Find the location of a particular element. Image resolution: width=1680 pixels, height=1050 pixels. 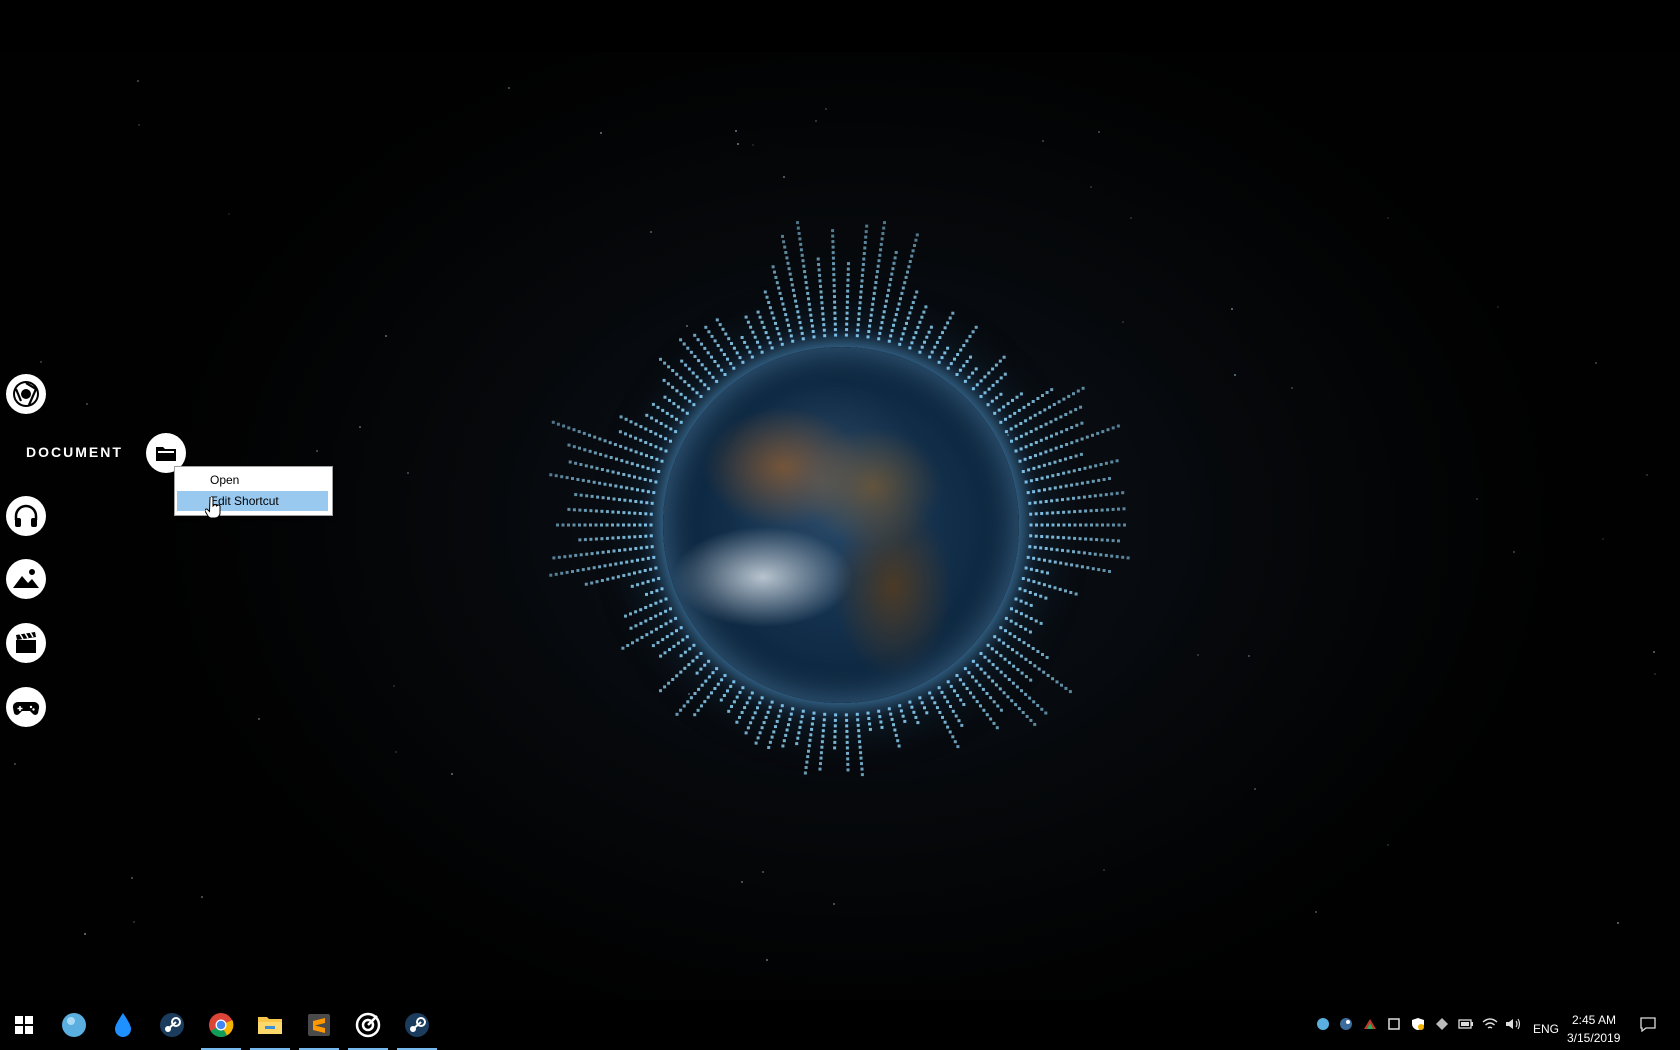

tray-diamond-icon is located at coordinates (1442, 1024).